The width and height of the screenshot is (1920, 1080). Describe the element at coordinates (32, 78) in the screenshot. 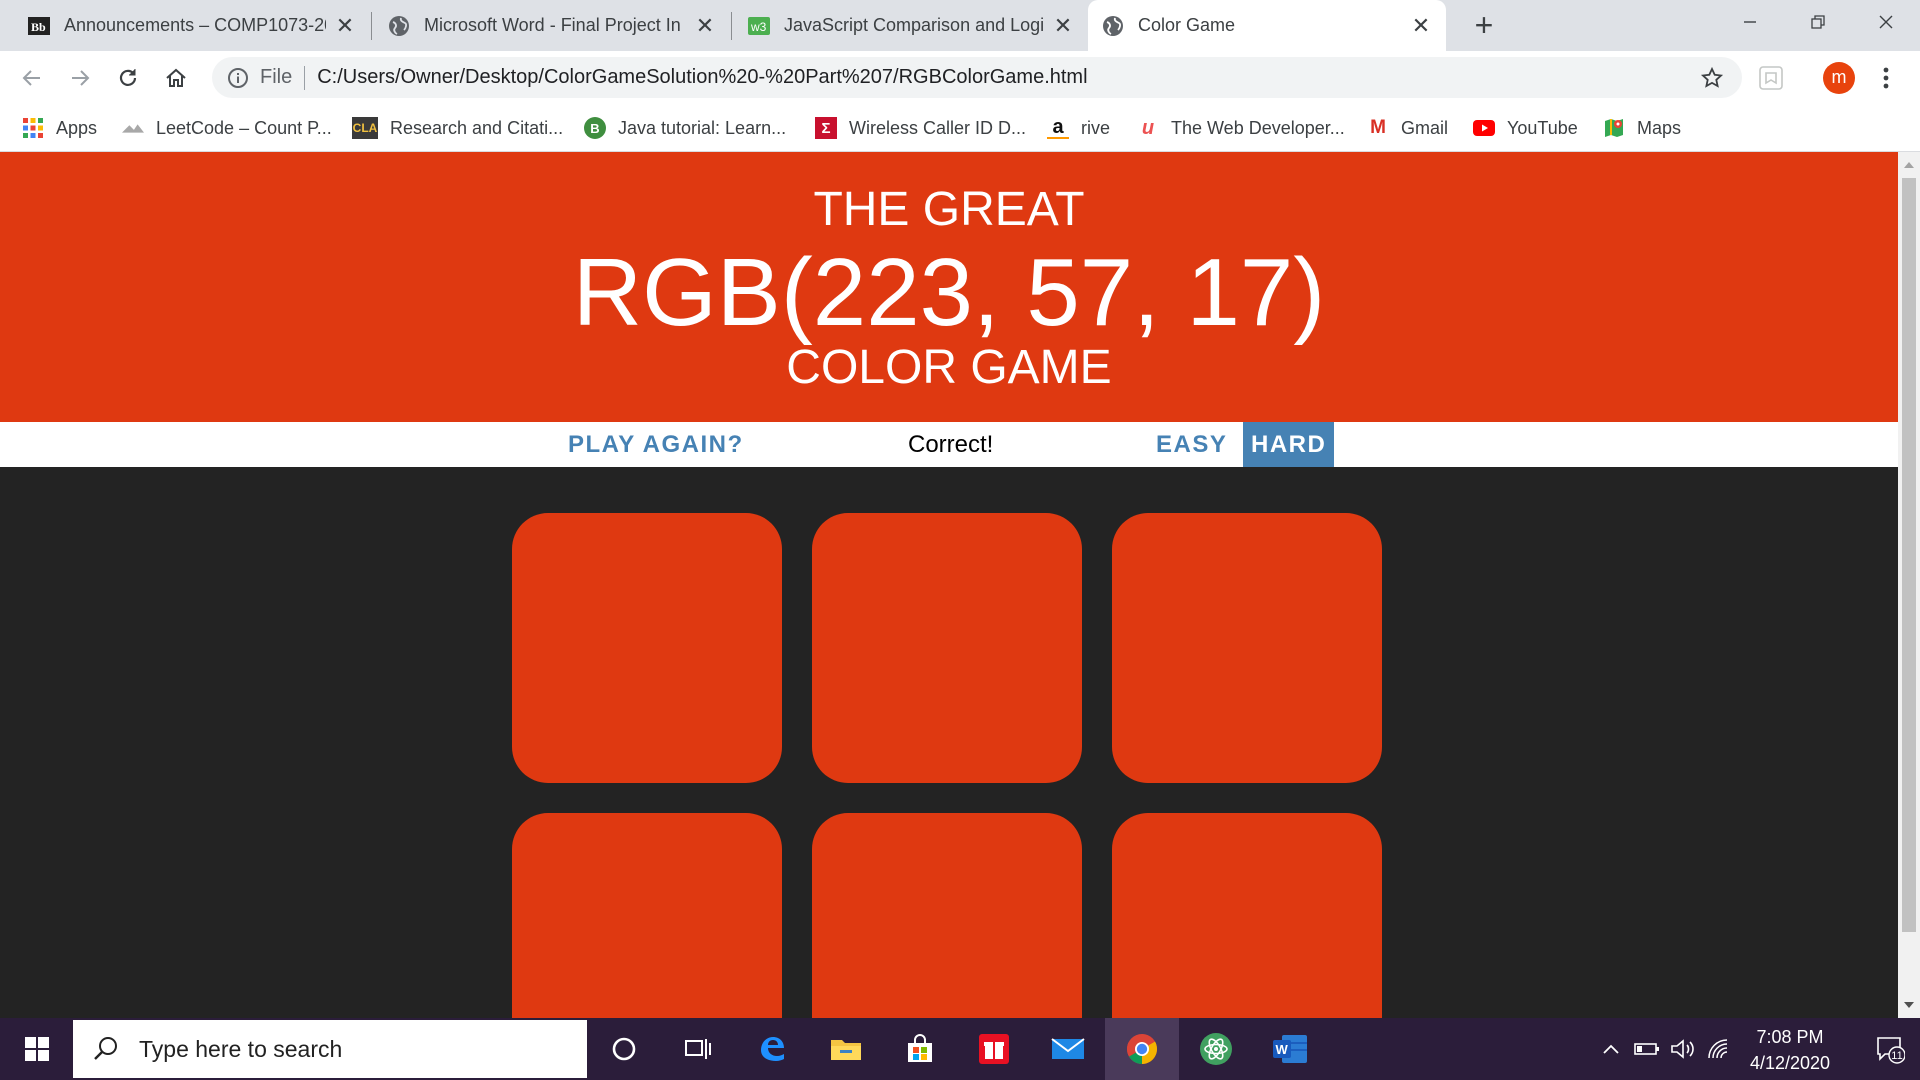

I see `back-button` at that location.